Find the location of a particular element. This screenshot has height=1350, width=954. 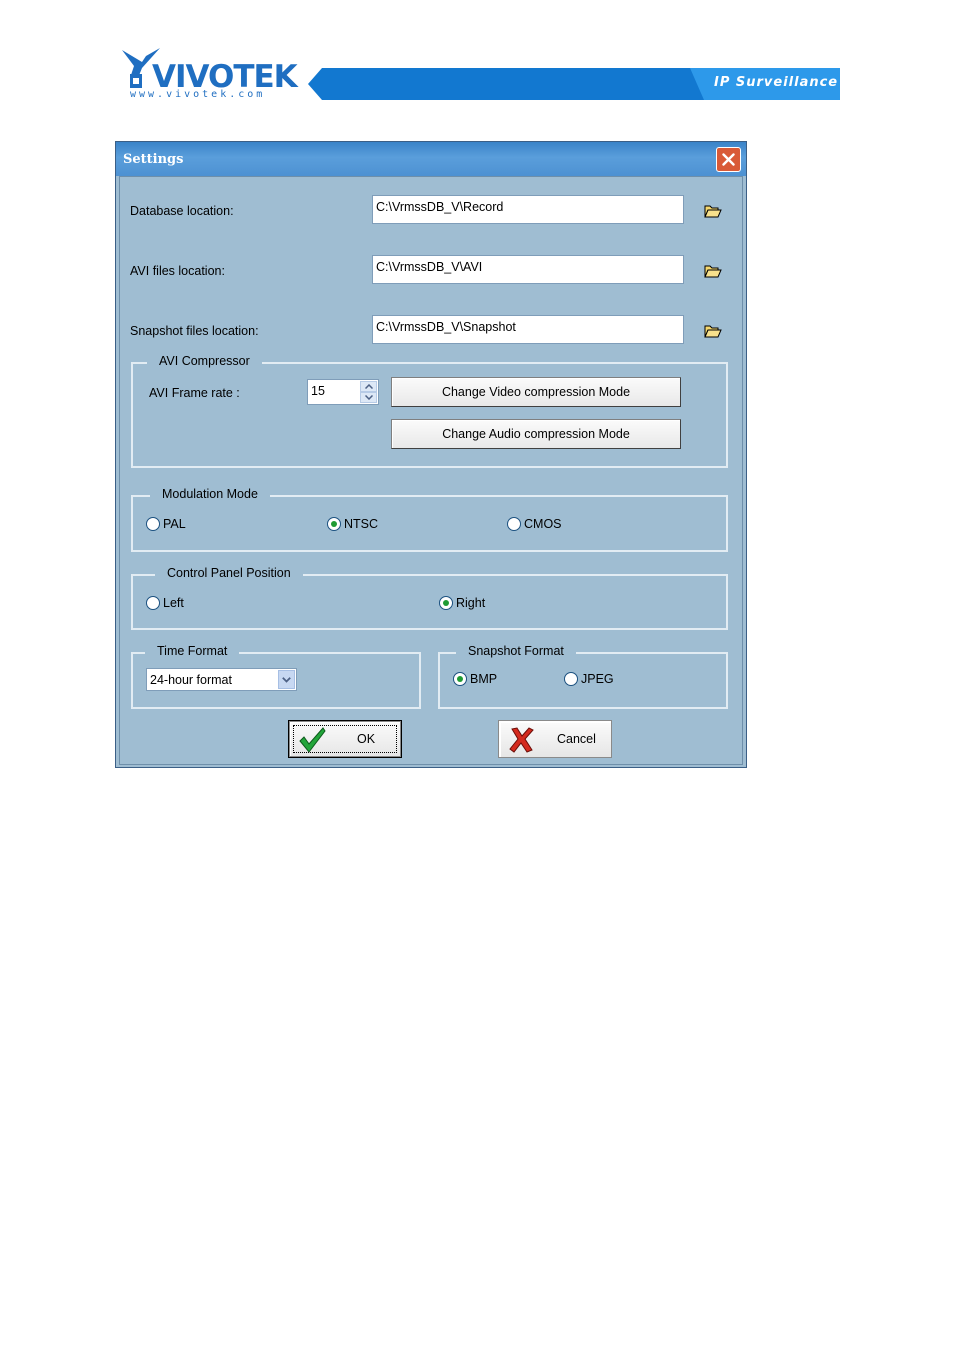

frame-rate-spinner: 15 is located at coordinates (343, 392).